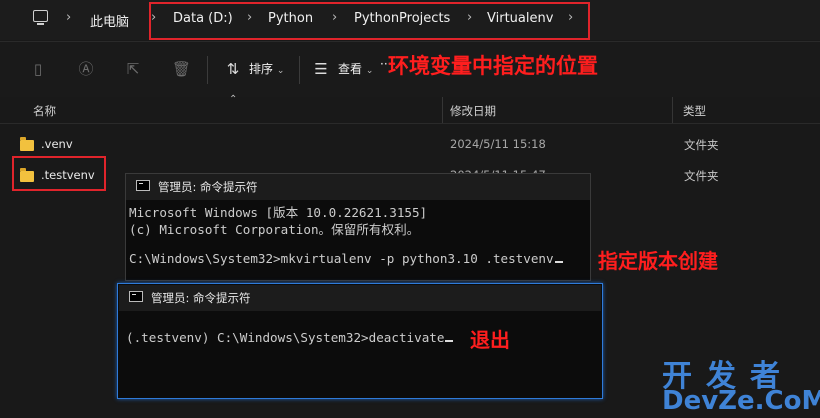 The height and width of the screenshot is (418, 820). Describe the element at coordinates (86, 69) in the screenshot. I see `rename-icon: Ⓐ` at that location.